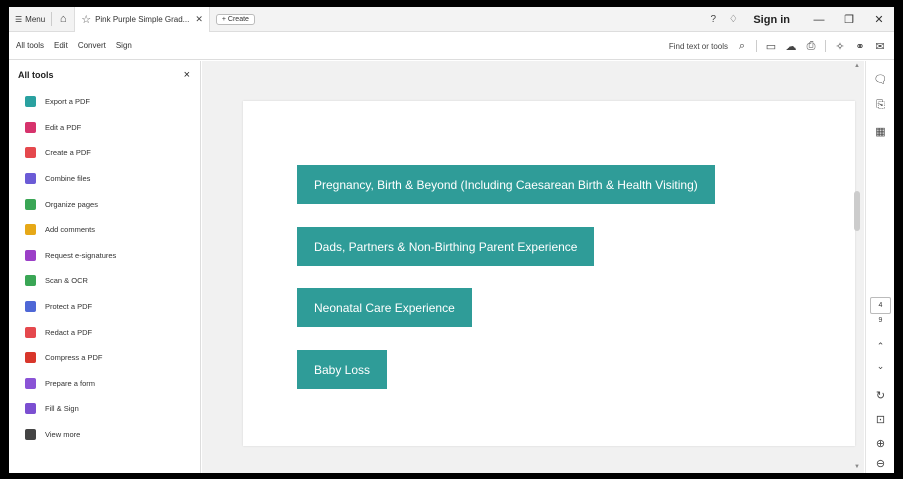 The height and width of the screenshot is (479, 903). I want to click on next-page-icon: ⌄, so click(880, 366).